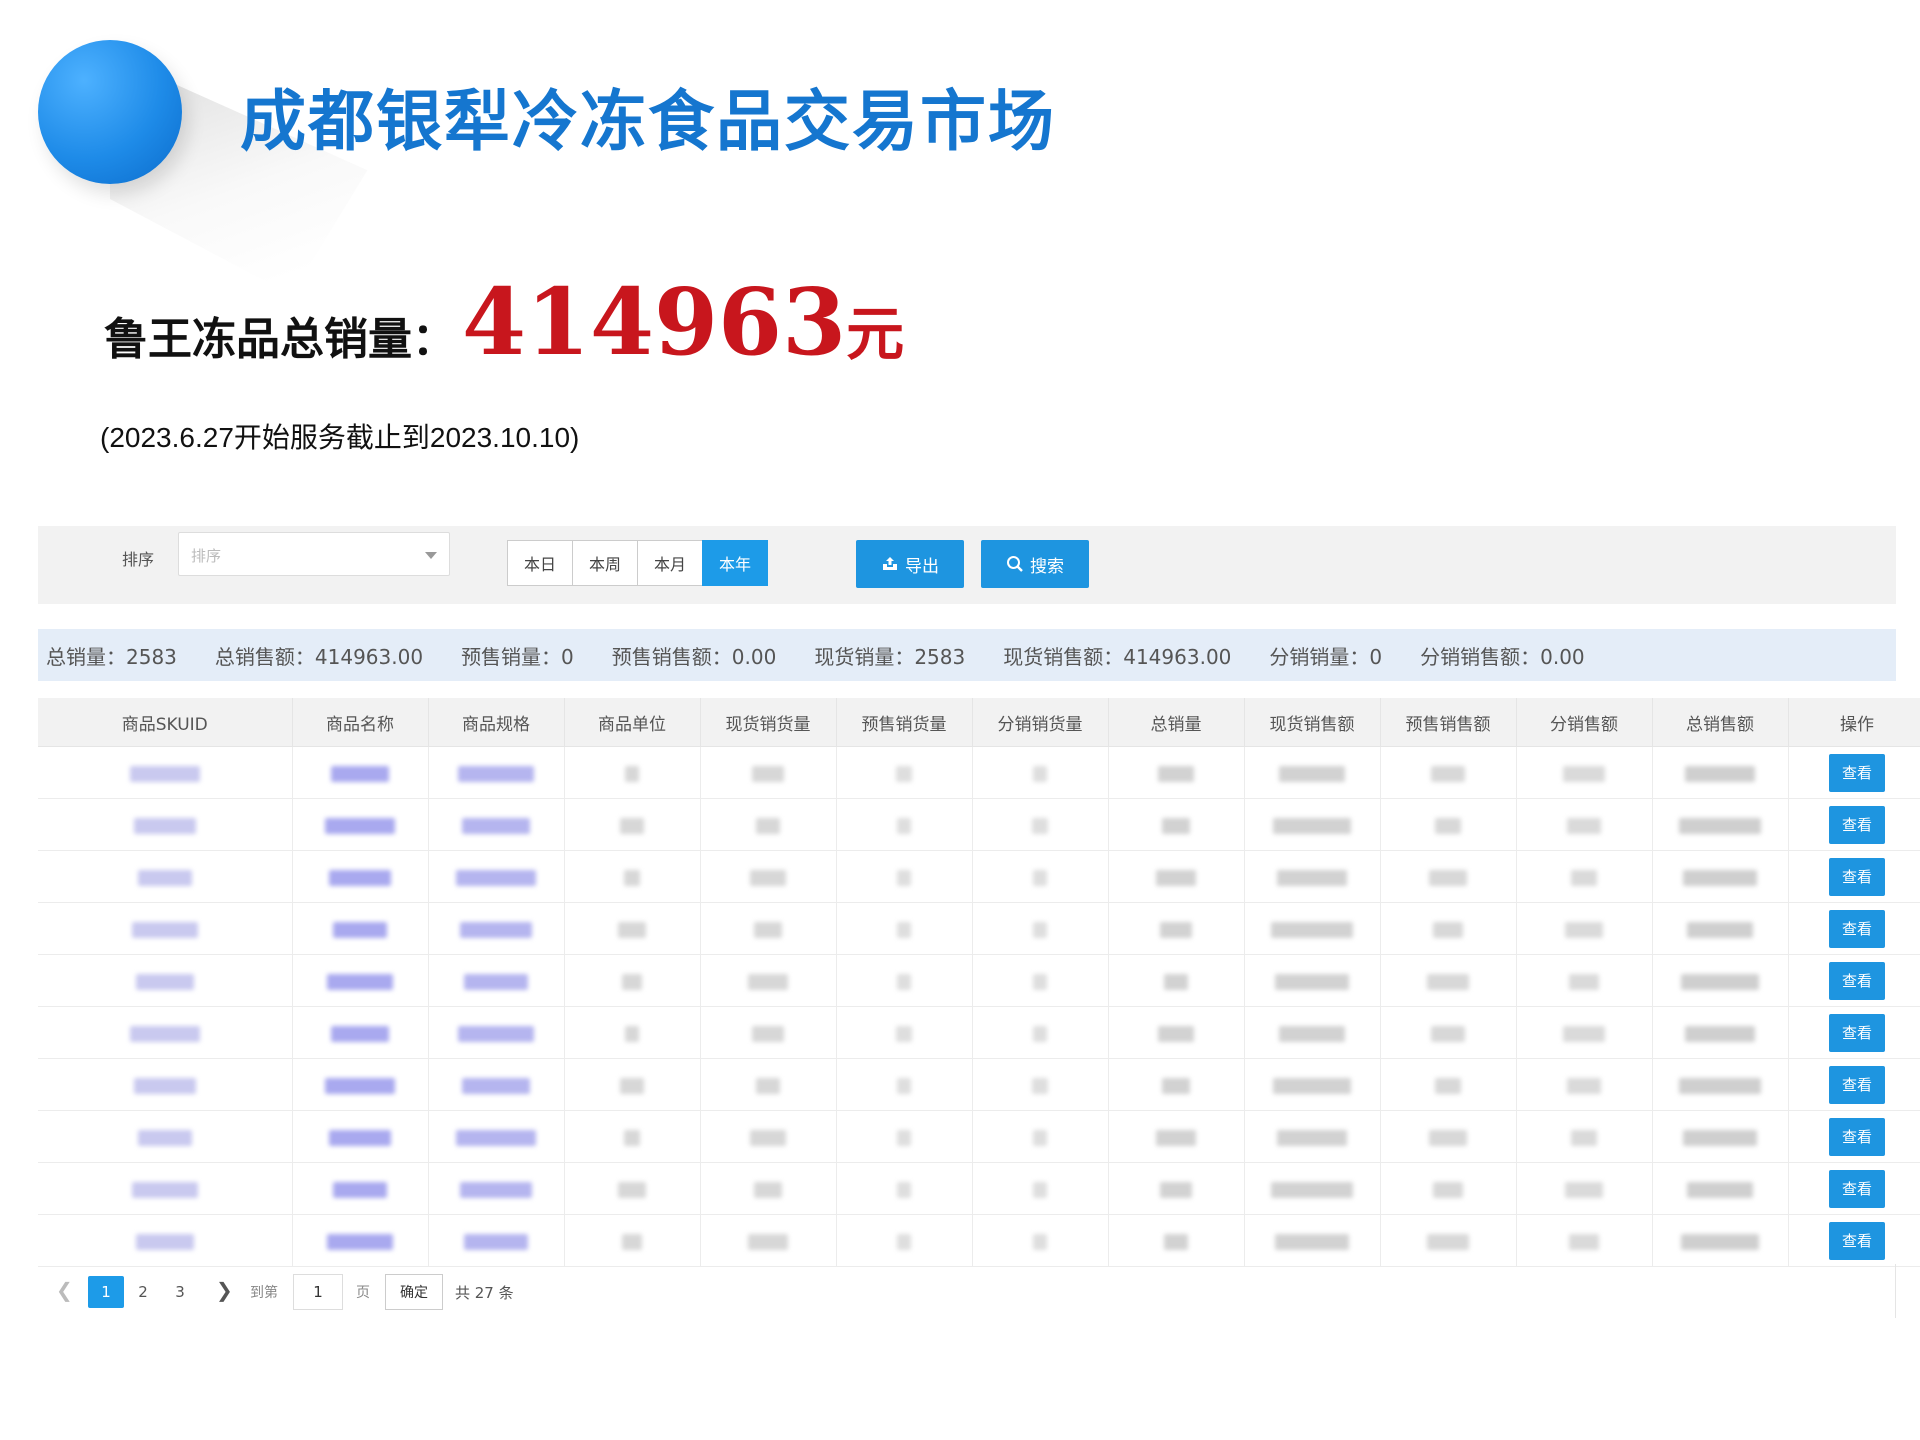 The height and width of the screenshot is (1440, 1920). Describe the element at coordinates (431, 555) in the screenshot. I see `chevron-down-icon` at that location.